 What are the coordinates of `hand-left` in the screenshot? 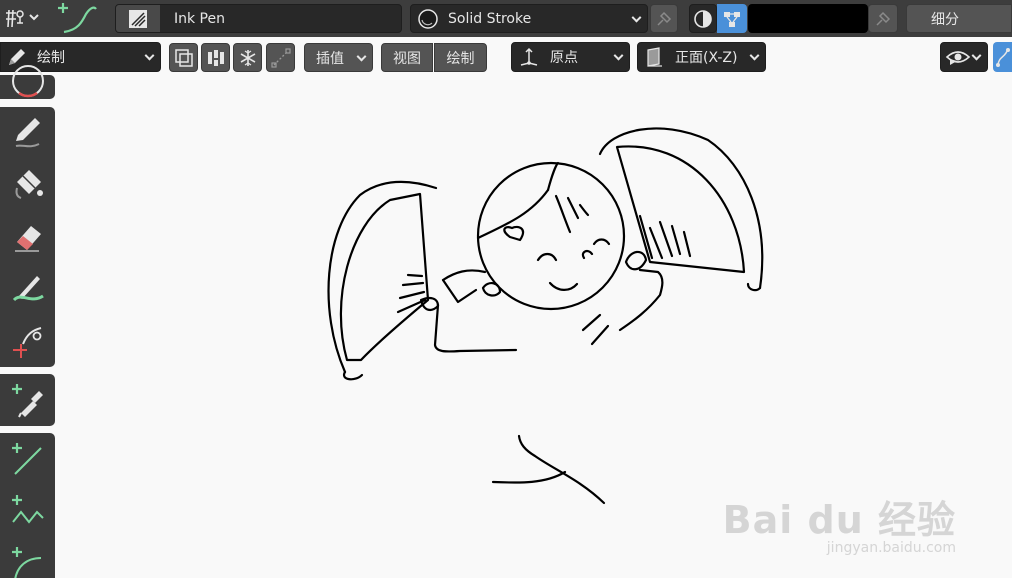 It's located at (491, 289).